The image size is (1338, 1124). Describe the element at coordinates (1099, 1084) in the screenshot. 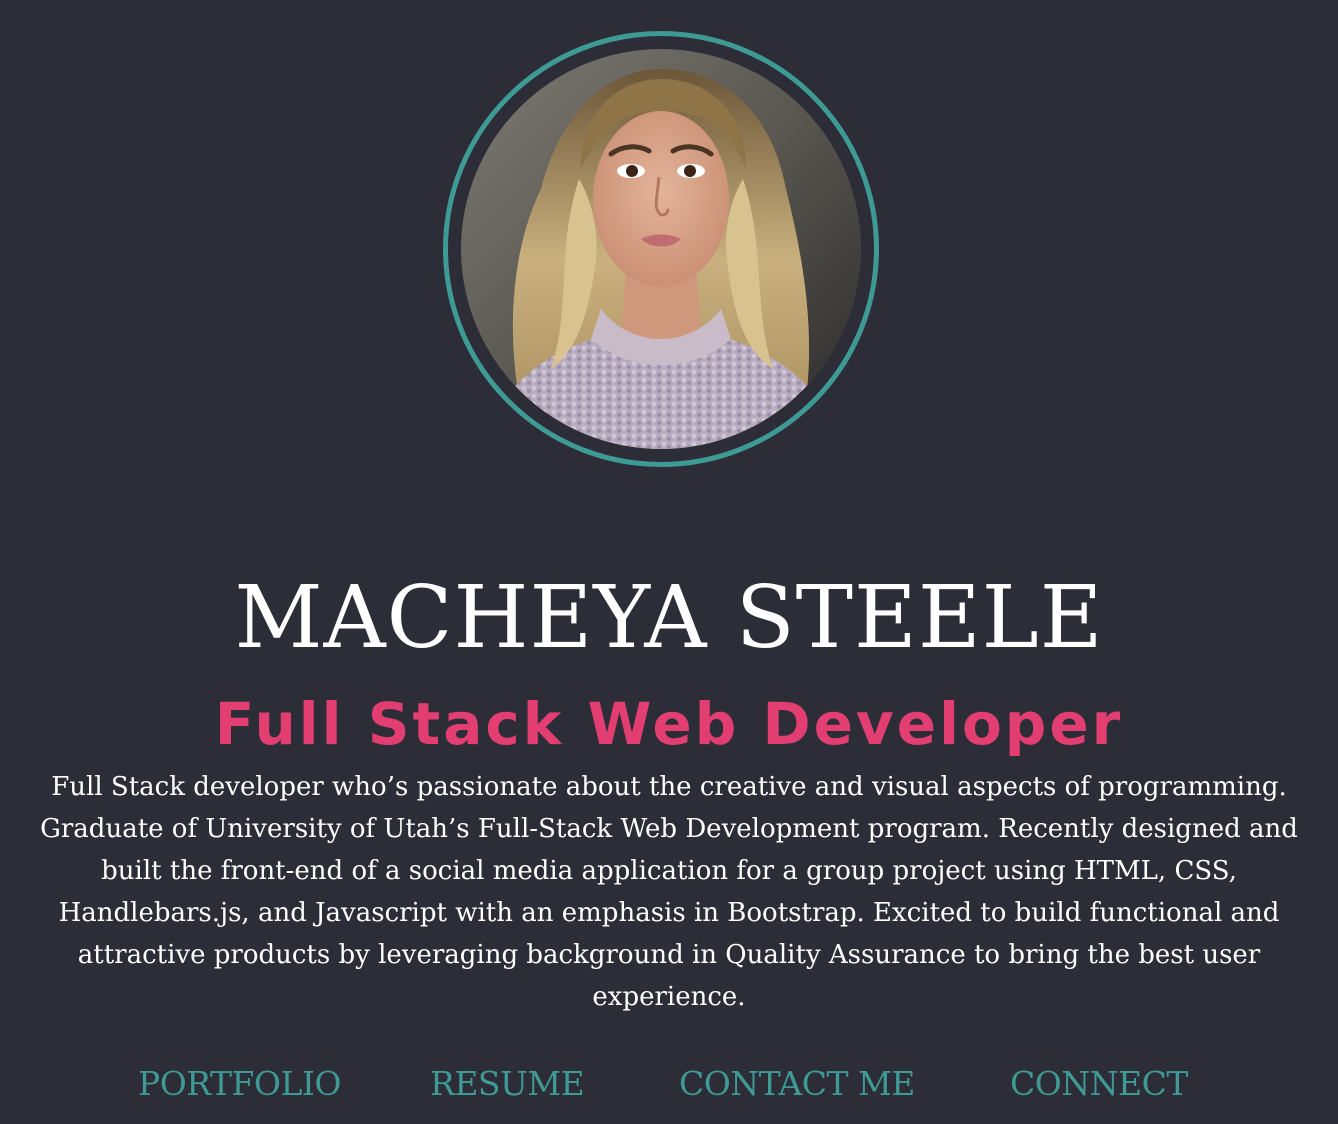

I see `nav-link-connect: CONNECT` at that location.